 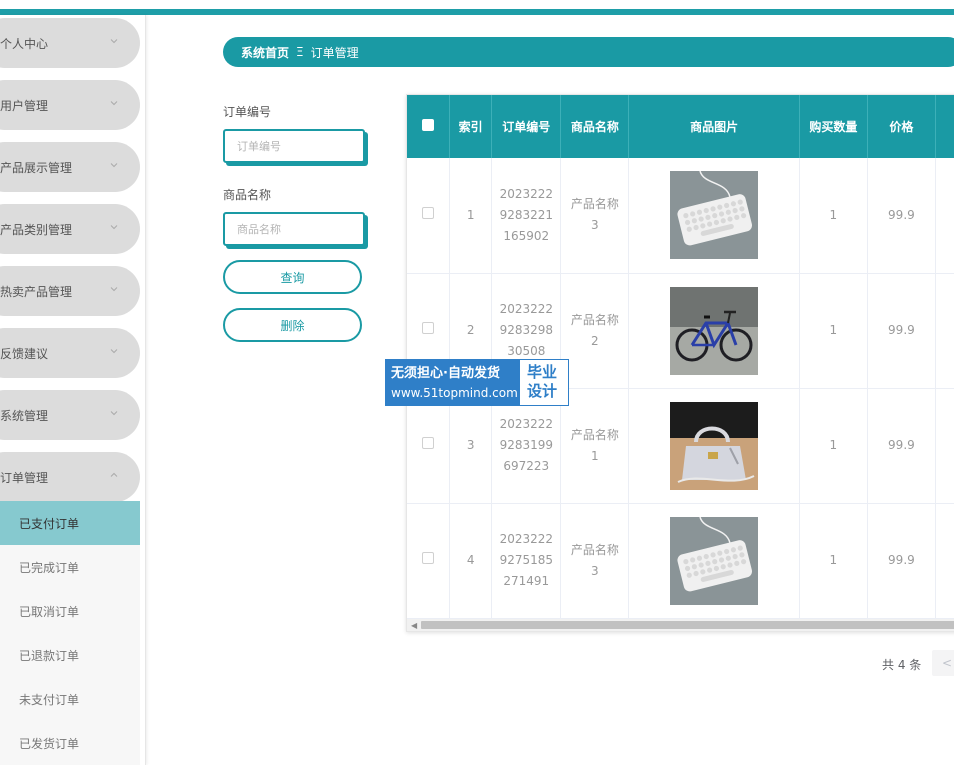 I want to click on select-all-header, so click(x=429, y=126).